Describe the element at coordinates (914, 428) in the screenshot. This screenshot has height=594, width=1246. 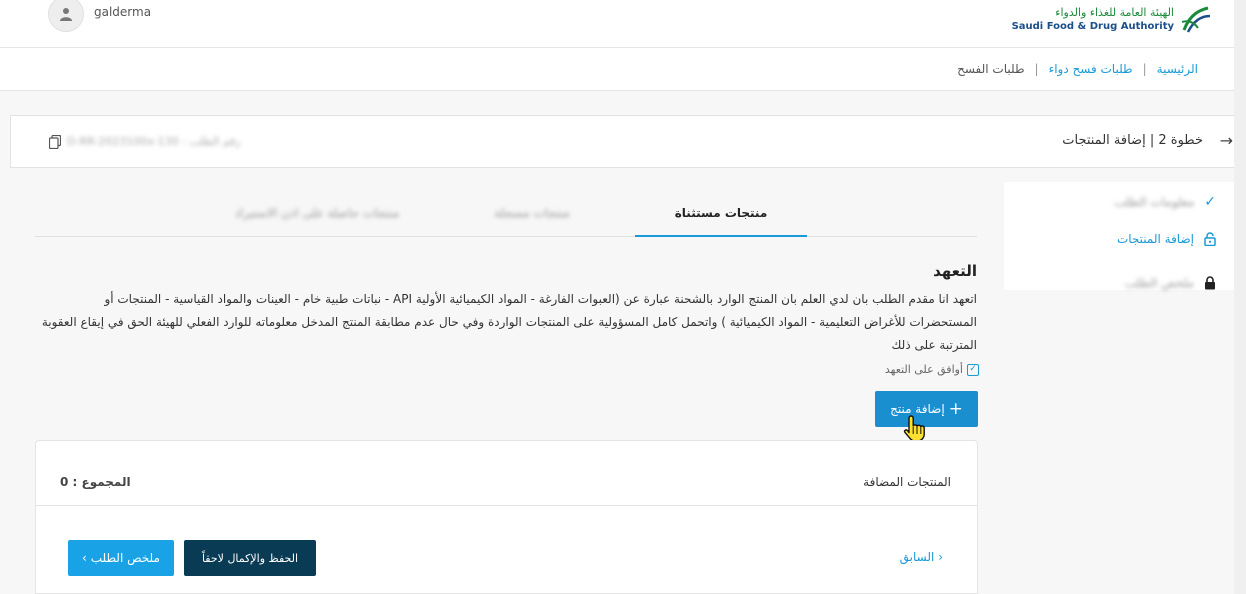
I see `hand-cursor-icon` at that location.